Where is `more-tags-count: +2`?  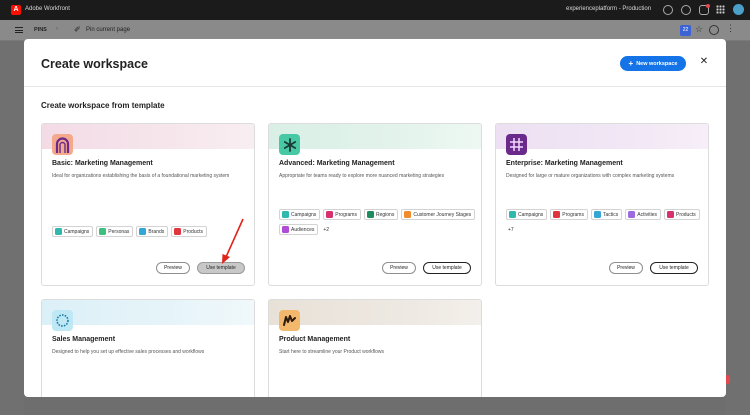 more-tags-count: +2 is located at coordinates (326, 229).